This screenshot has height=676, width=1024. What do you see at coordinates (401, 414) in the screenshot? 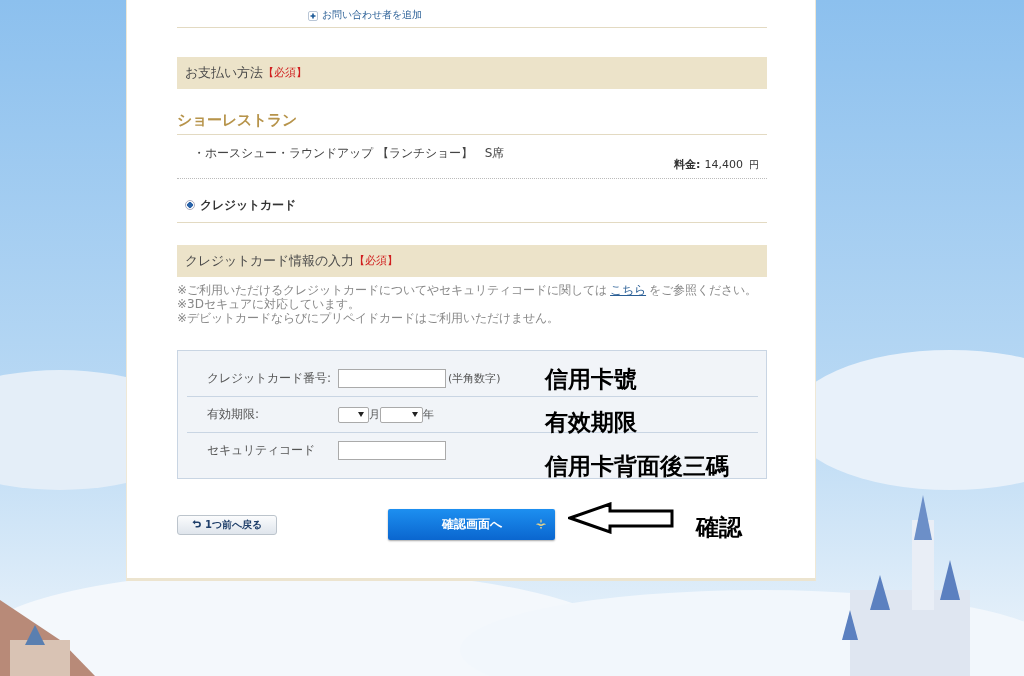
I see `year-dropdown` at bounding box center [401, 414].